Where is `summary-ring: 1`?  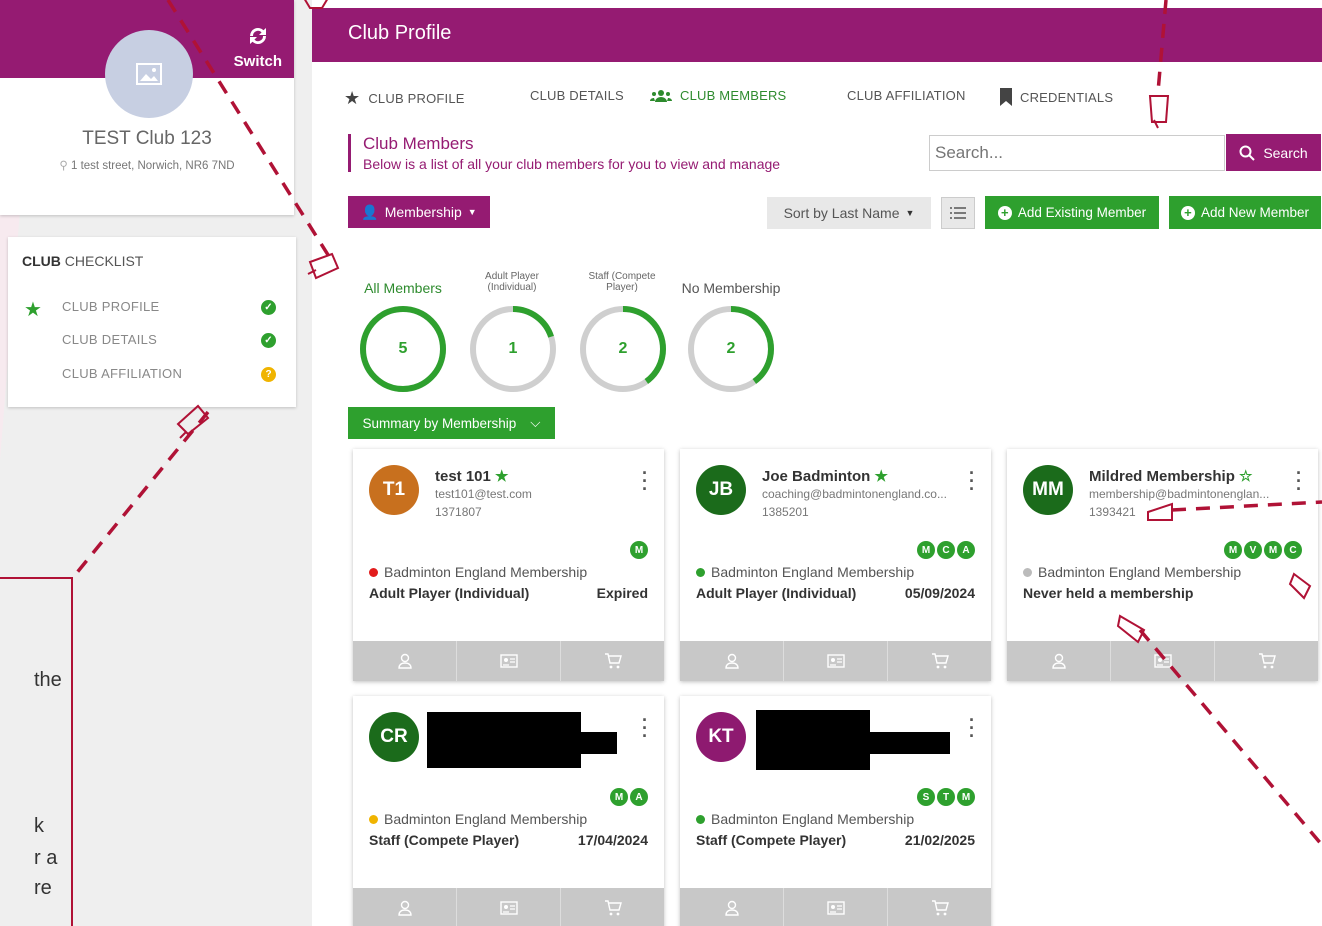 summary-ring: 1 is located at coordinates (513, 349).